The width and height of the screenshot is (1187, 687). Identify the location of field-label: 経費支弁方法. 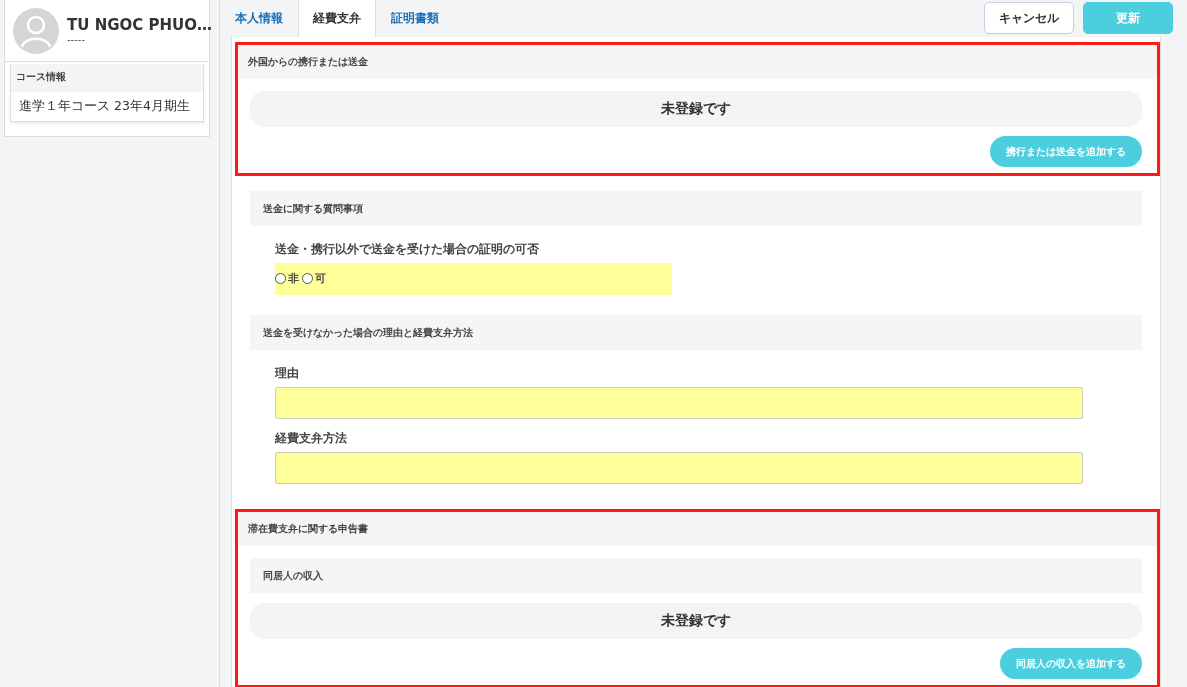
(311, 438).